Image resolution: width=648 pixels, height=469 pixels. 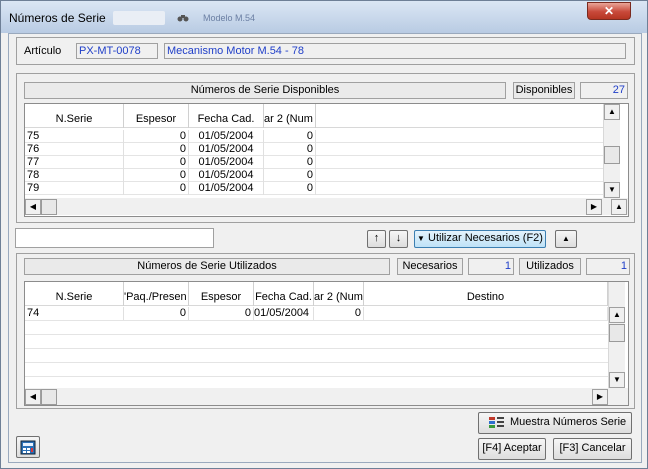 I want to click on necesarios-value: 1, so click(x=491, y=266).